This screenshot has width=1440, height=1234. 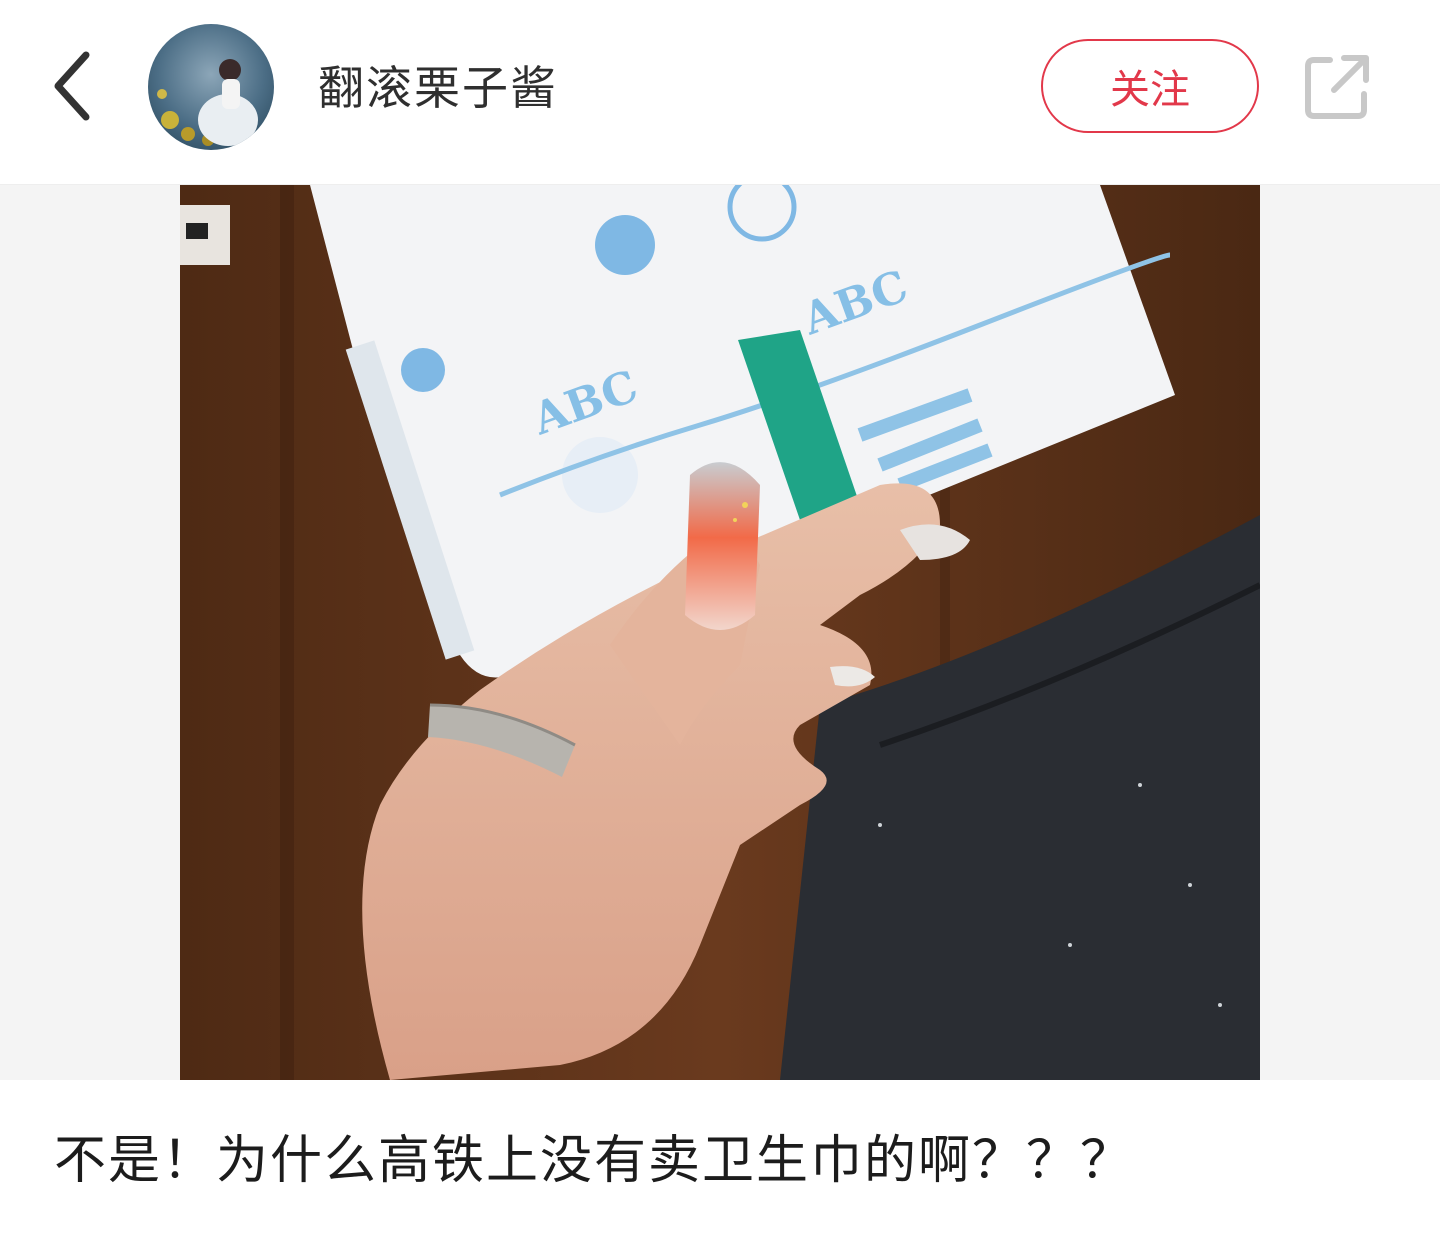 What do you see at coordinates (594, 1161) in the screenshot?
I see `post-caption: 不是！为什么高铁上没有卖卫生巾的啊？？？` at bounding box center [594, 1161].